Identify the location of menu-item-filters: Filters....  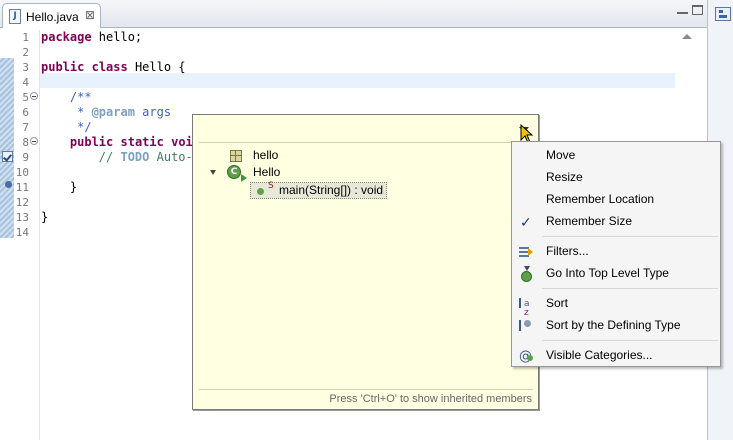
(616, 251).